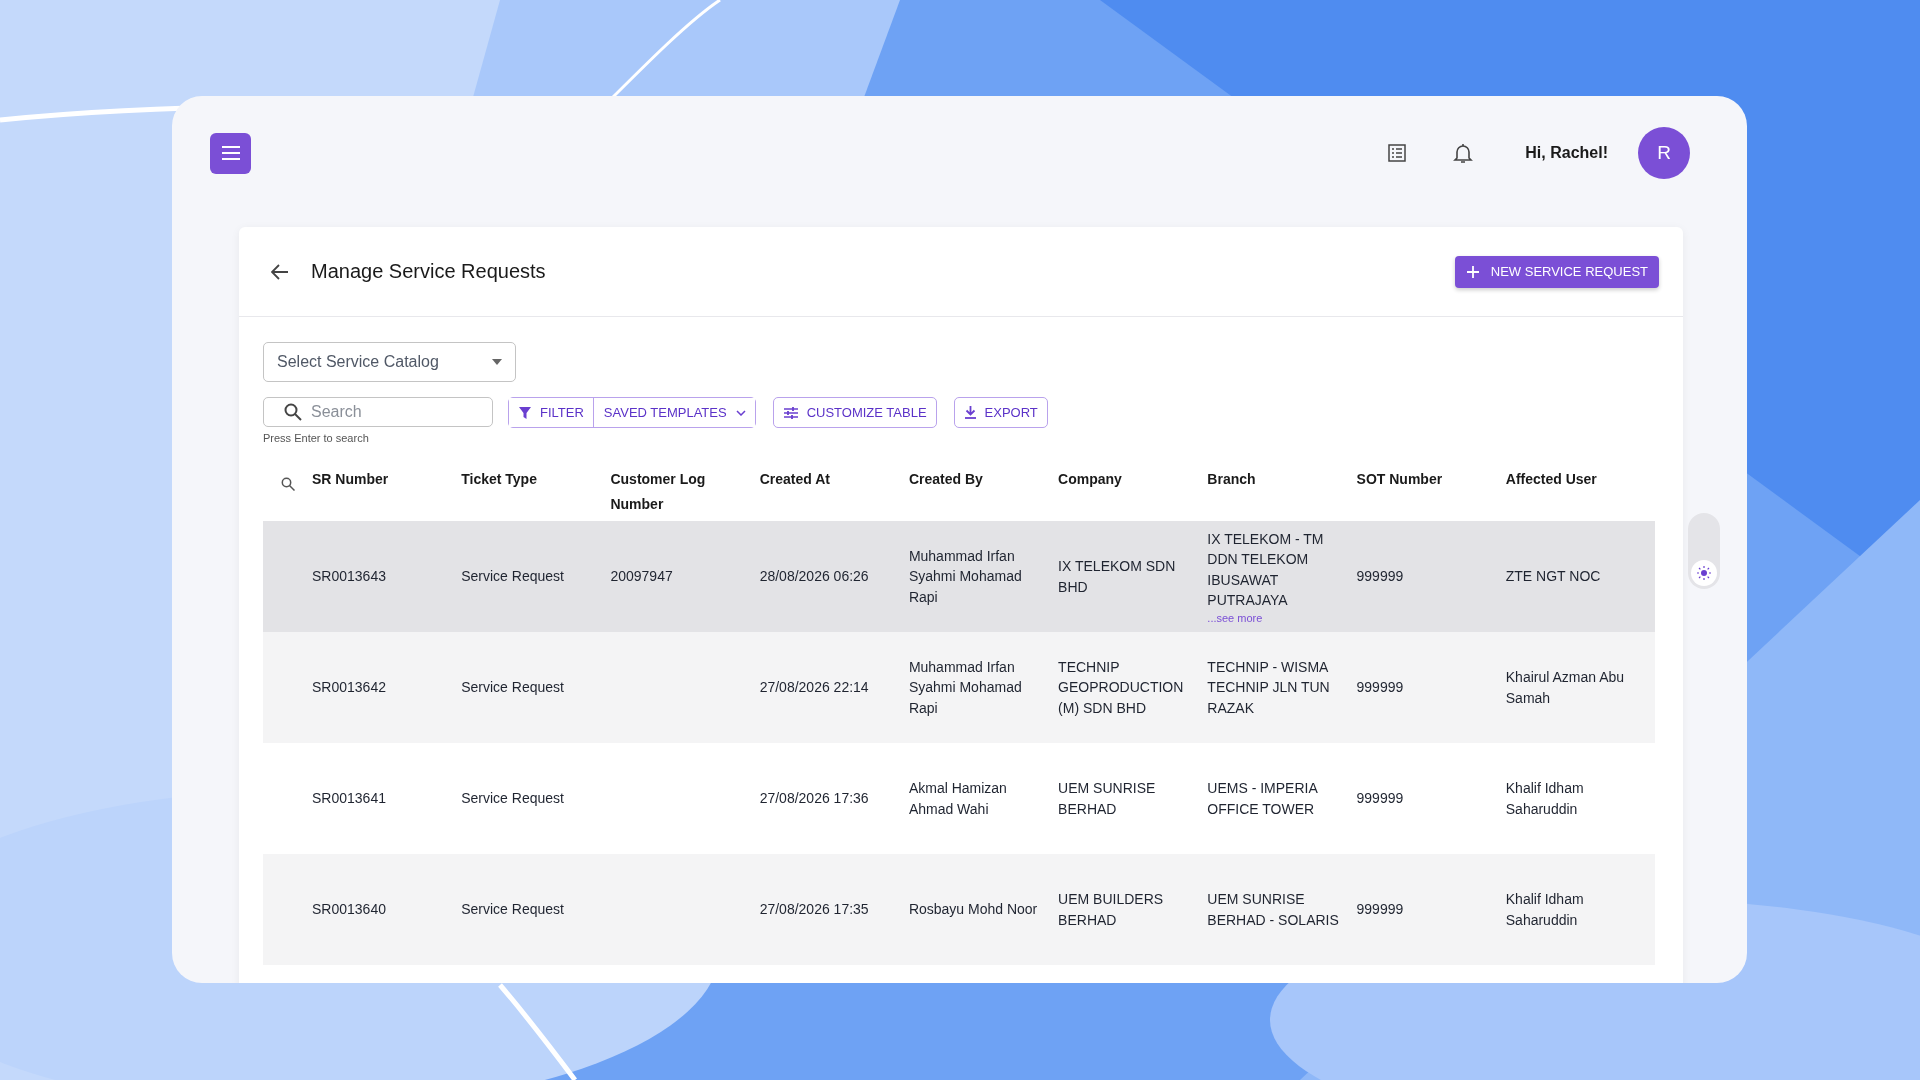 The image size is (1920, 1080). What do you see at coordinates (1565, 688) in the screenshot?
I see `table-cell-text: Khairul Azman Abu Samah` at bounding box center [1565, 688].